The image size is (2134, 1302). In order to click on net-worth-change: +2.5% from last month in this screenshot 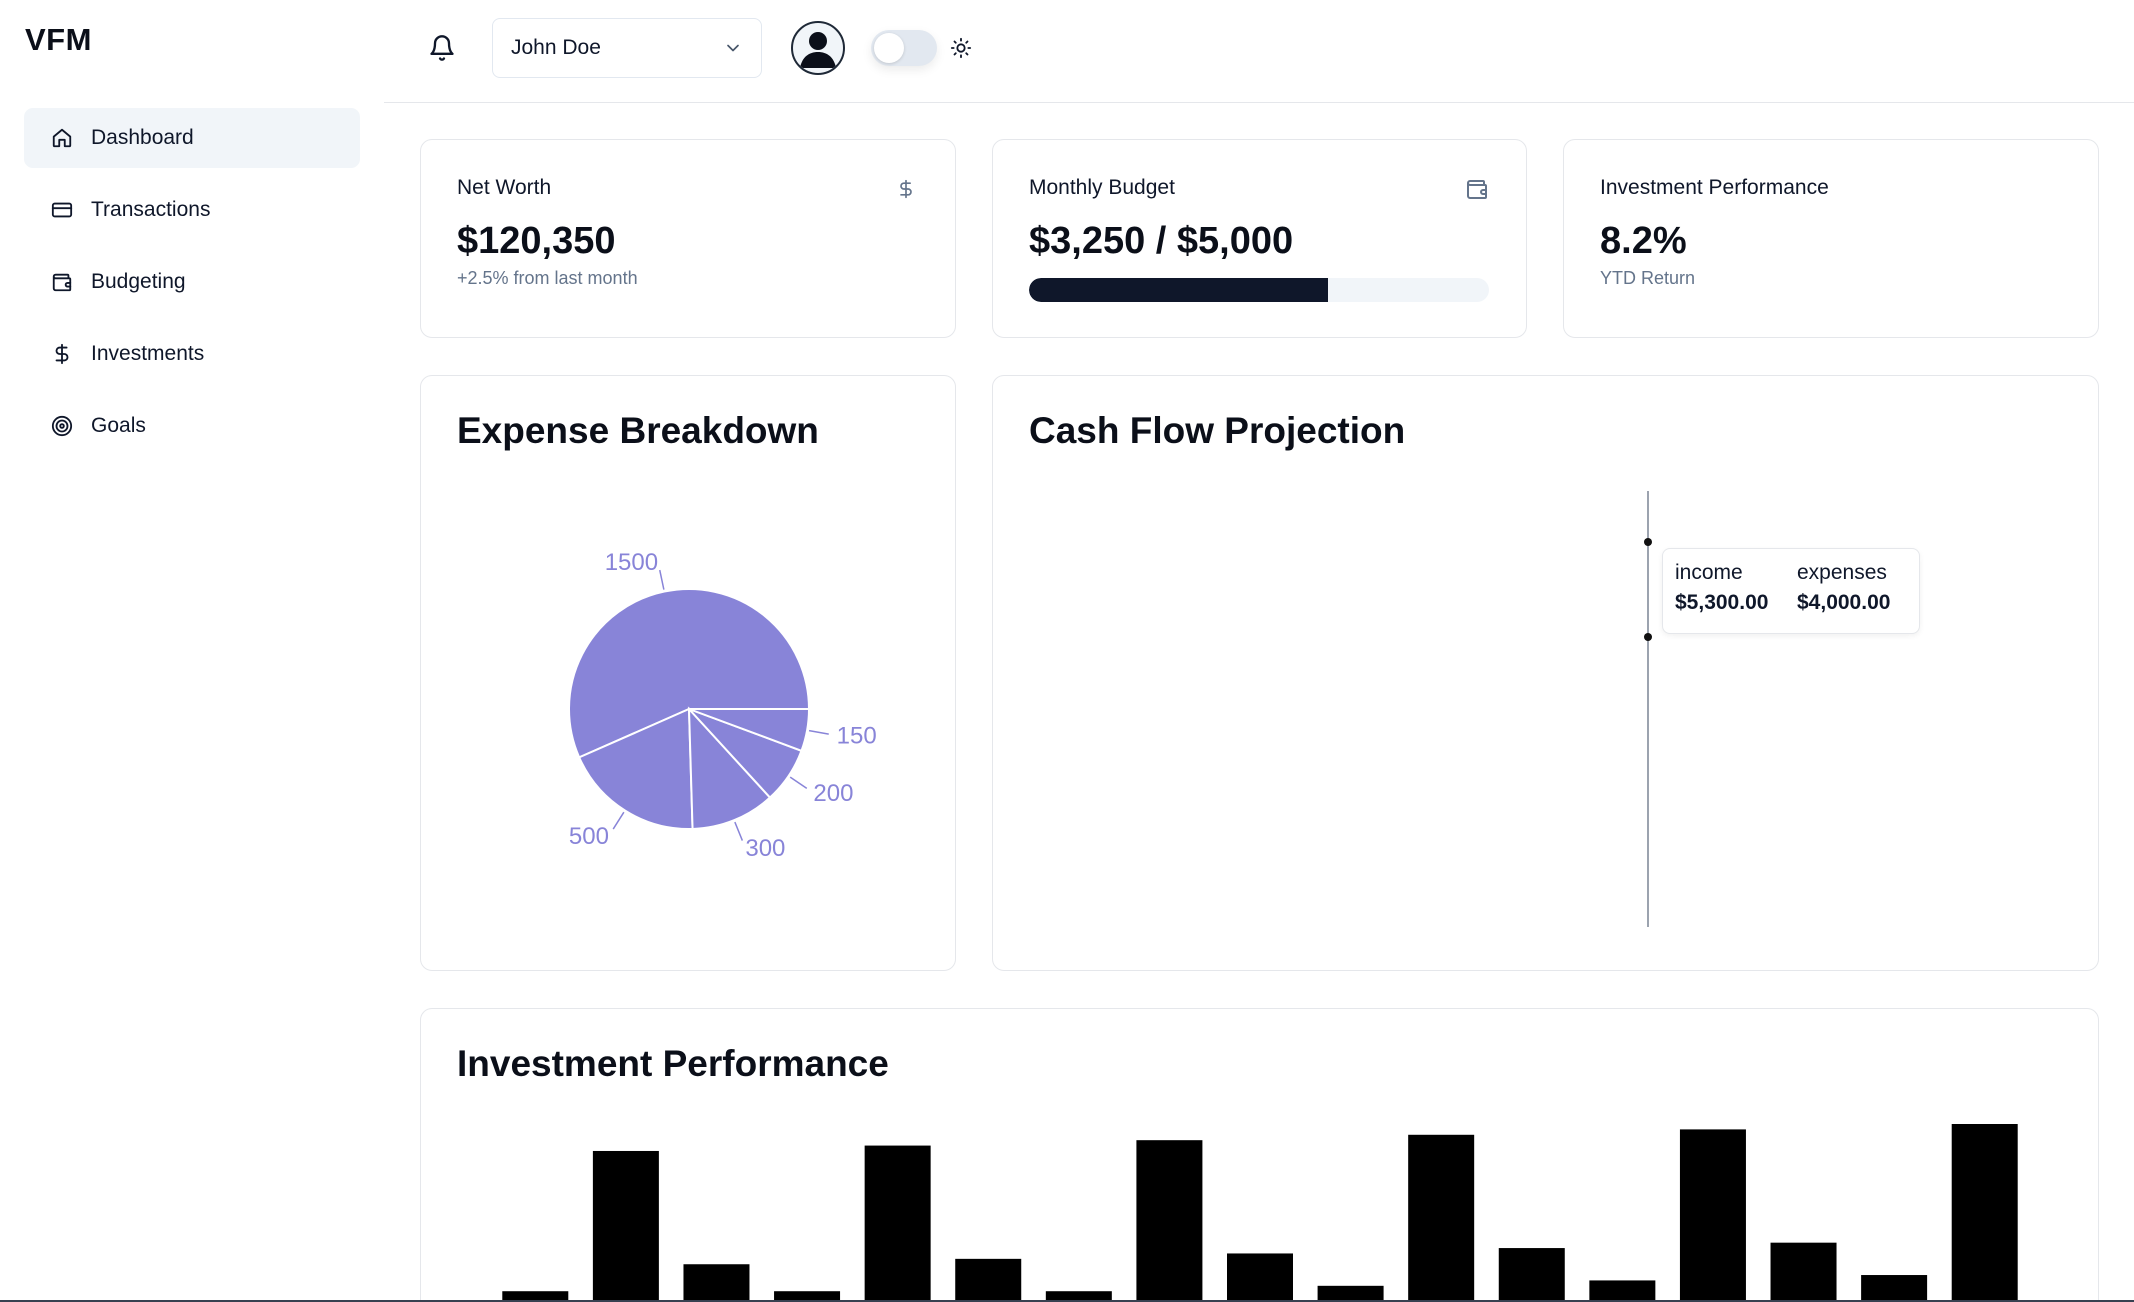, I will do `click(547, 278)`.